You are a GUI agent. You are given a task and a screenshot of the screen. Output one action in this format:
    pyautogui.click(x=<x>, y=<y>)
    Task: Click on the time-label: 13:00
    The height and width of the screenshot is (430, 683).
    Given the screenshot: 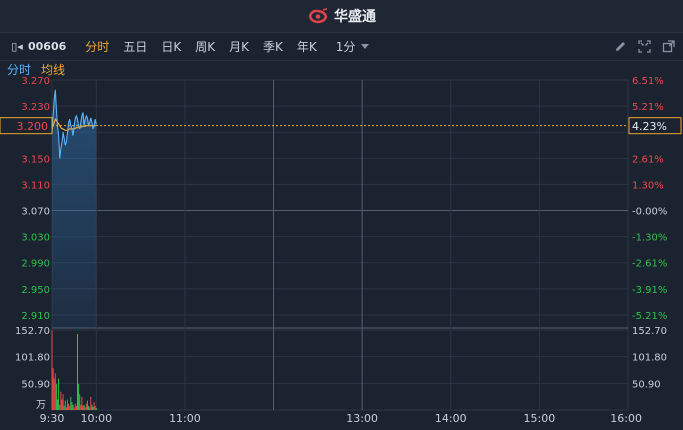 What is the action you would take?
    pyautogui.click(x=362, y=418)
    